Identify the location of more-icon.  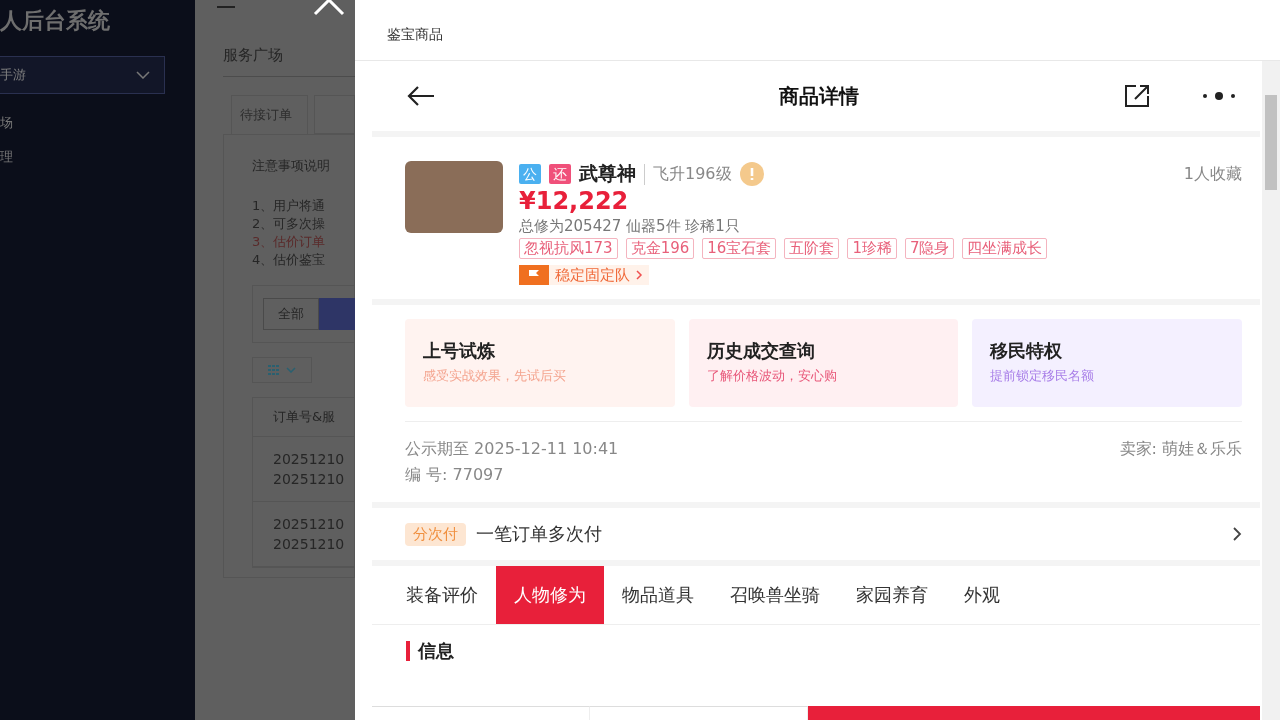
(1219, 96).